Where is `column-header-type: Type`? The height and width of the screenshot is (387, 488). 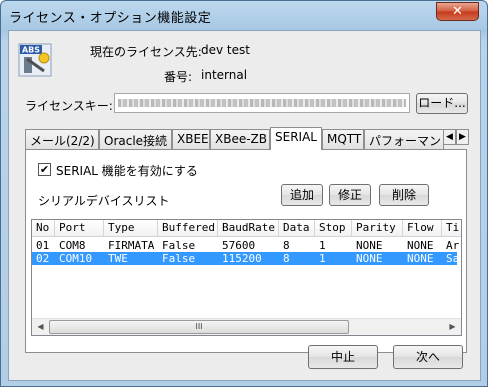
column-header-type: Type is located at coordinates (131, 228).